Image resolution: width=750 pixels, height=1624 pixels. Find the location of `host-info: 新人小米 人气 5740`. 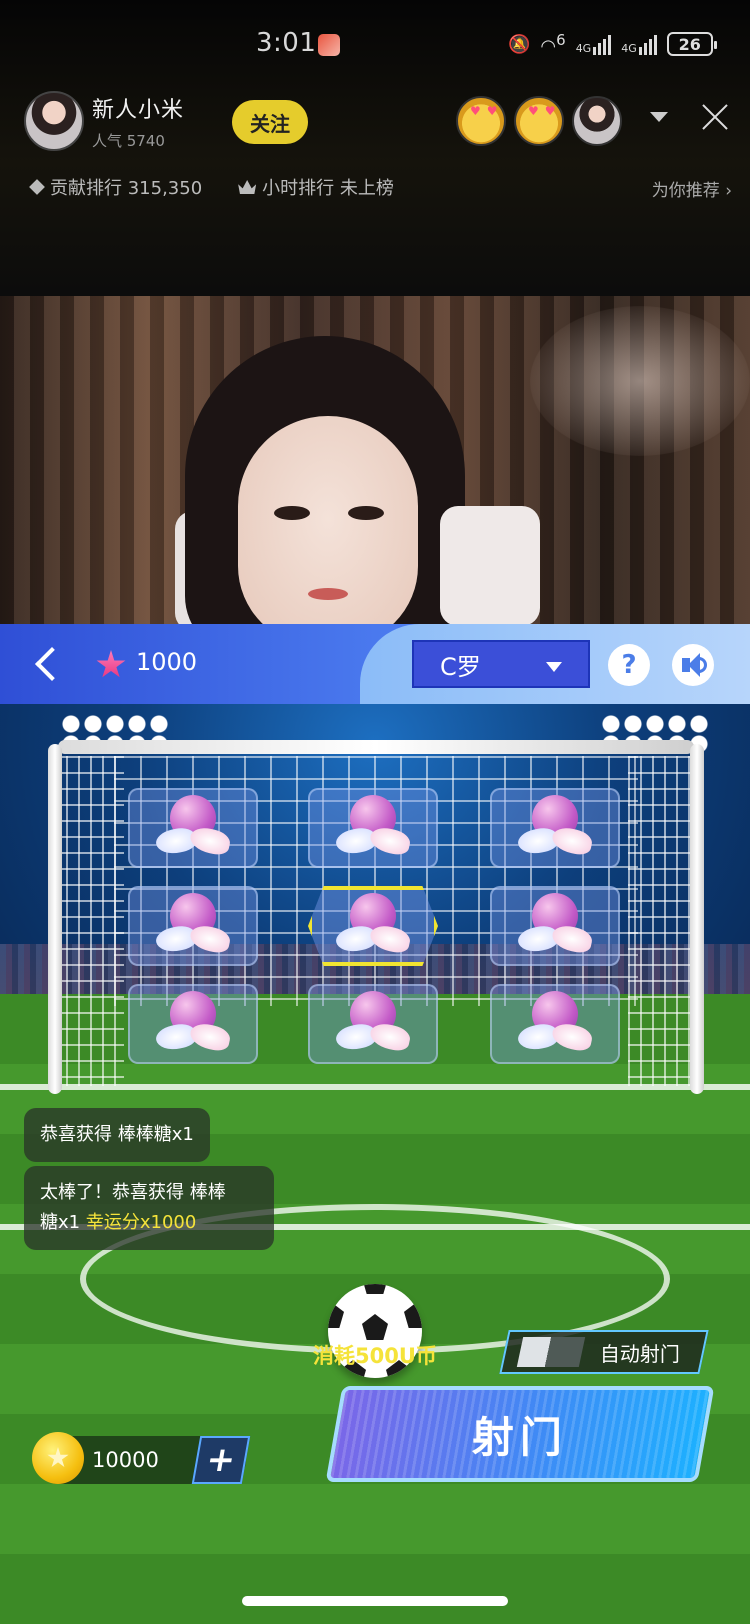

host-info: 新人小米 人气 5740 is located at coordinates (104, 121).